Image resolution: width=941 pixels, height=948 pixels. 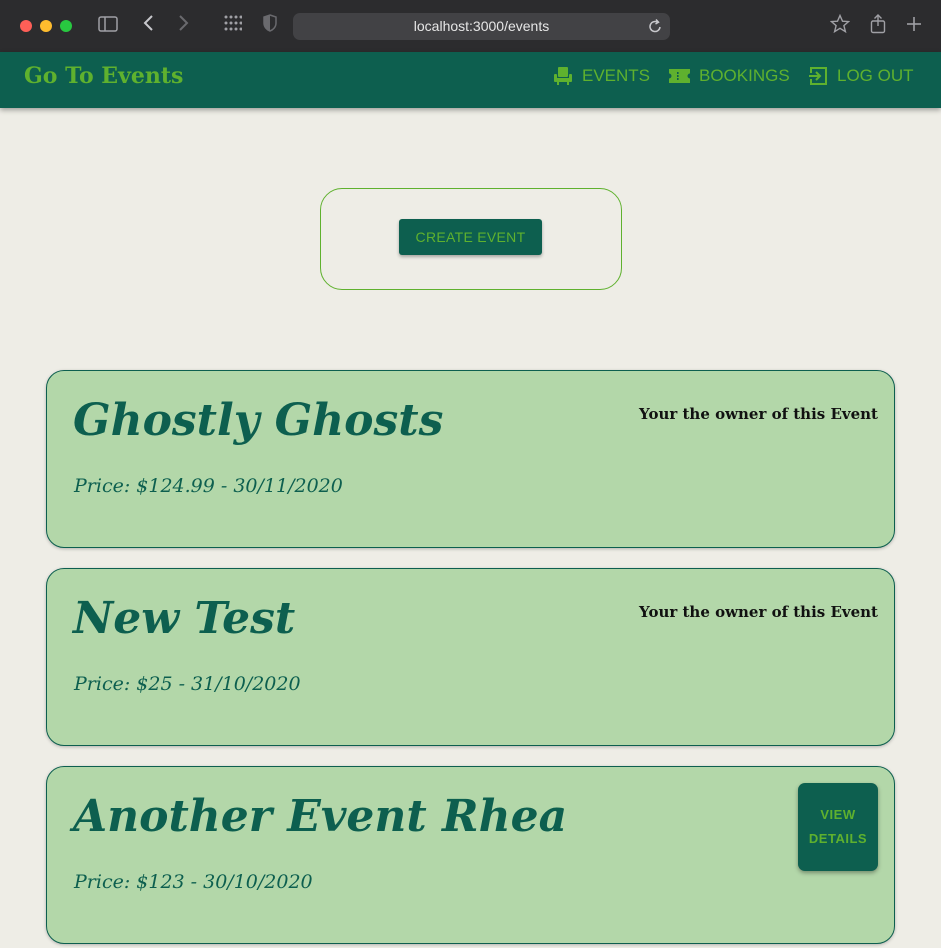 I want to click on sidebar-toggle-icon, so click(x=108, y=26).